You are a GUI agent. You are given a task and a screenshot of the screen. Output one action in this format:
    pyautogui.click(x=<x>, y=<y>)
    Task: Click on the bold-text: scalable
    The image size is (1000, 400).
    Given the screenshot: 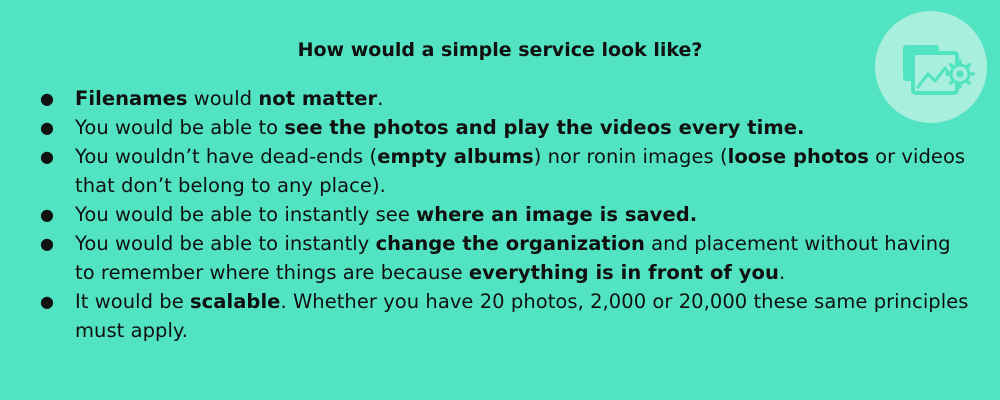 What is the action you would take?
    pyautogui.click(x=235, y=301)
    